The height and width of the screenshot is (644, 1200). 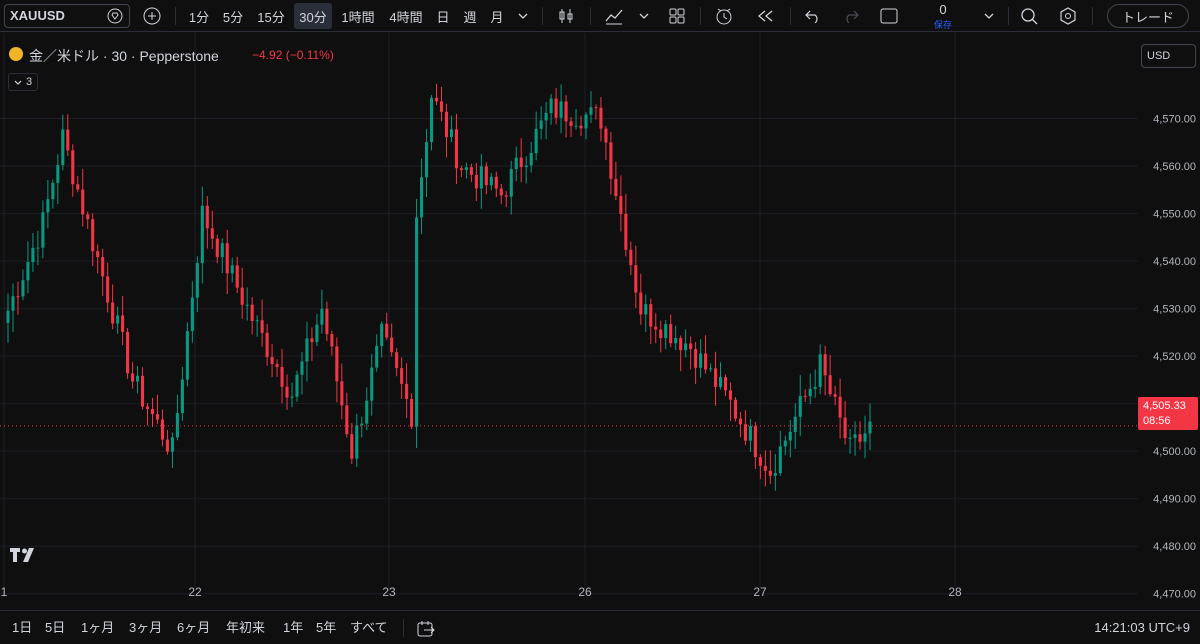 What do you see at coordinates (22, 555) in the screenshot?
I see `tradingview-logo-icon` at bounding box center [22, 555].